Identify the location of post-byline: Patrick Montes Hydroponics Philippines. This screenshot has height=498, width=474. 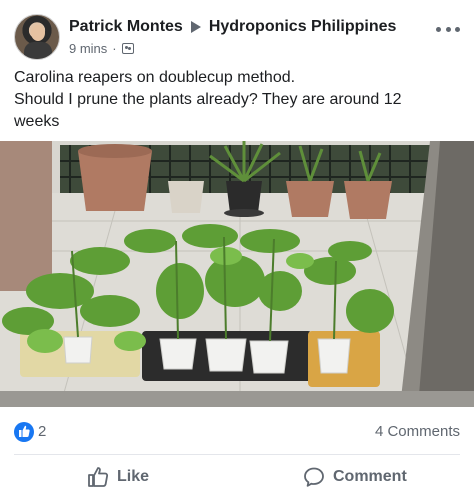
(232, 27).